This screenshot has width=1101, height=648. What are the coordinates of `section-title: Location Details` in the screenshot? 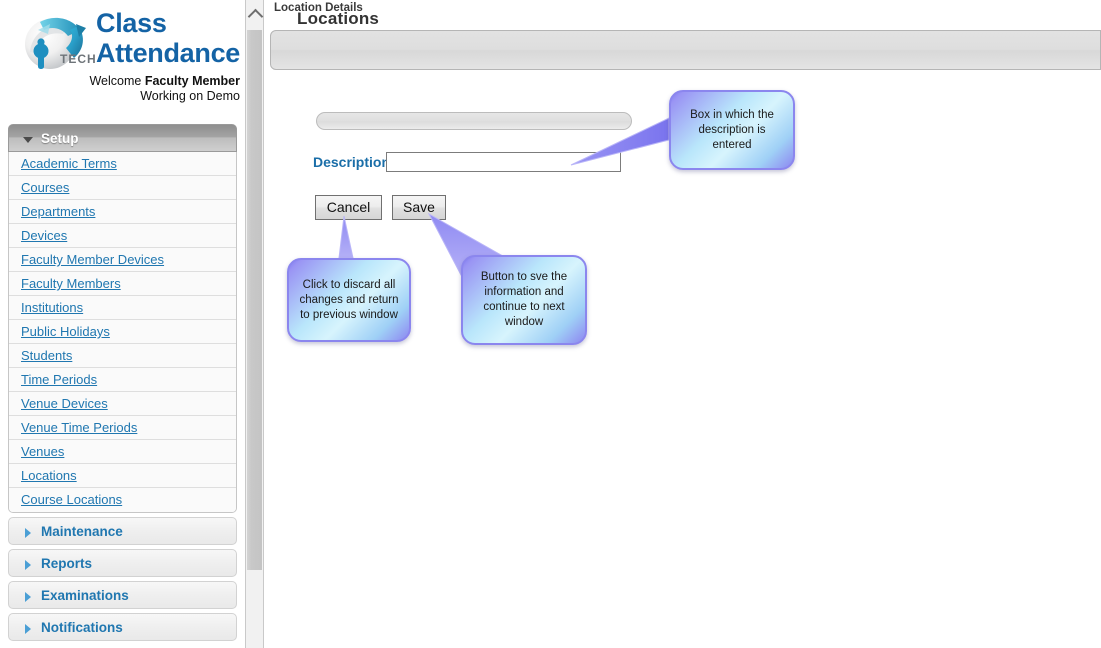 It's located at (318, 8).